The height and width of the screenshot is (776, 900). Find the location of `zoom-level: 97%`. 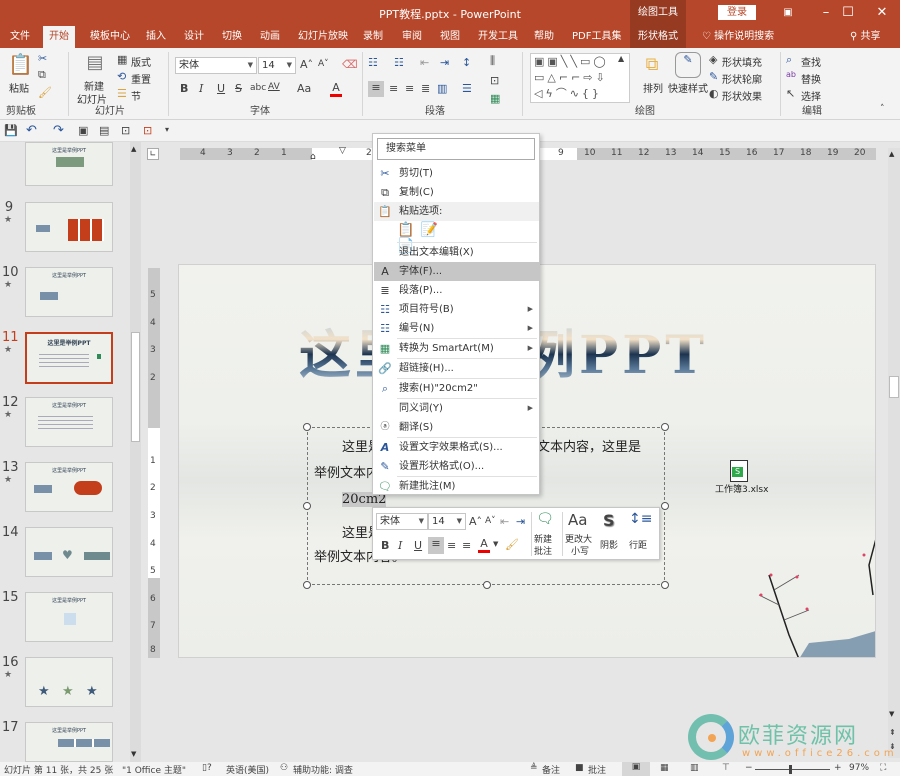

zoom-level: 97% is located at coordinates (859, 768).